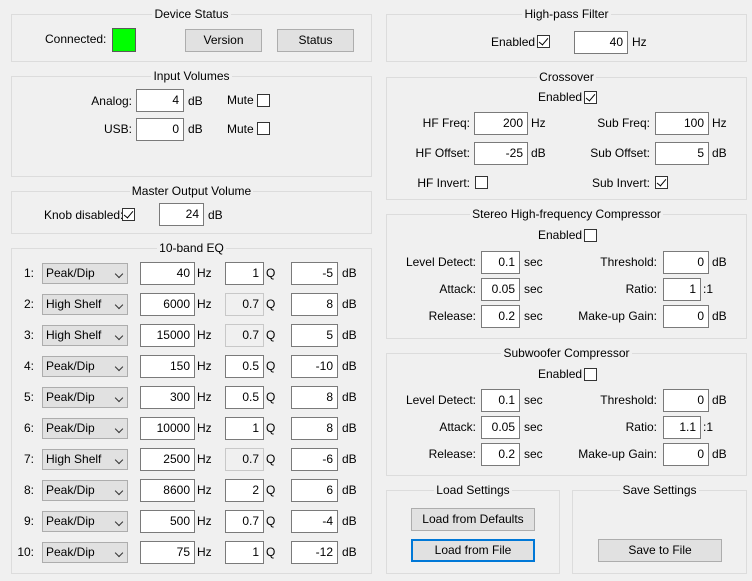 The height and width of the screenshot is (581, 752). I want to click on sub-comp-threshold-input: 0, so click(686, 400).